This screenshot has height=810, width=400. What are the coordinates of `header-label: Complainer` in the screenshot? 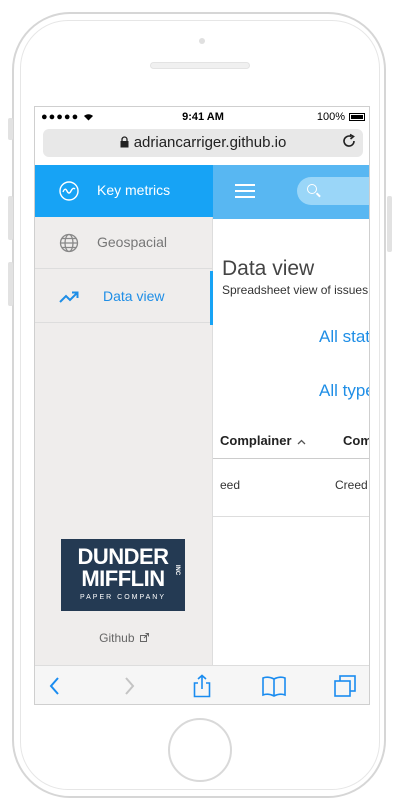 It's located at (256, 440).